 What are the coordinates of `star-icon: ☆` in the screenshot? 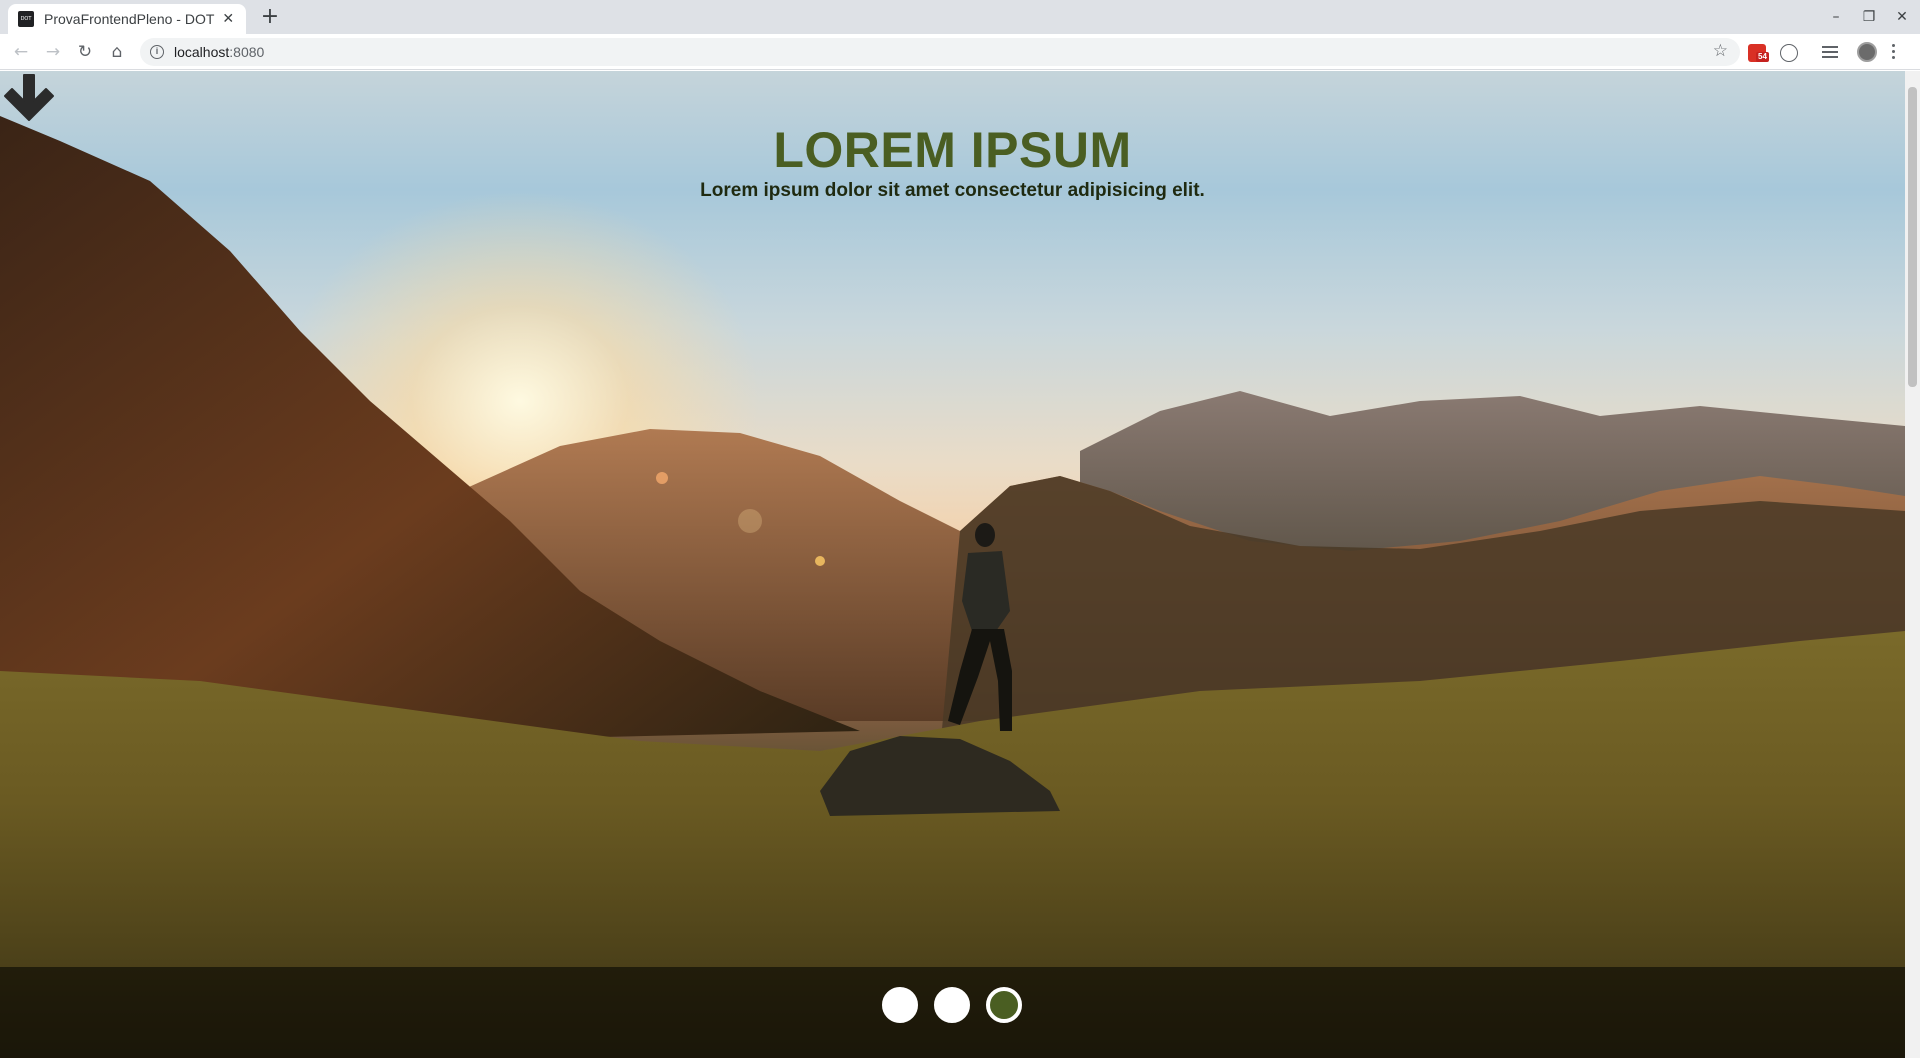 It's located at (1720, 51).